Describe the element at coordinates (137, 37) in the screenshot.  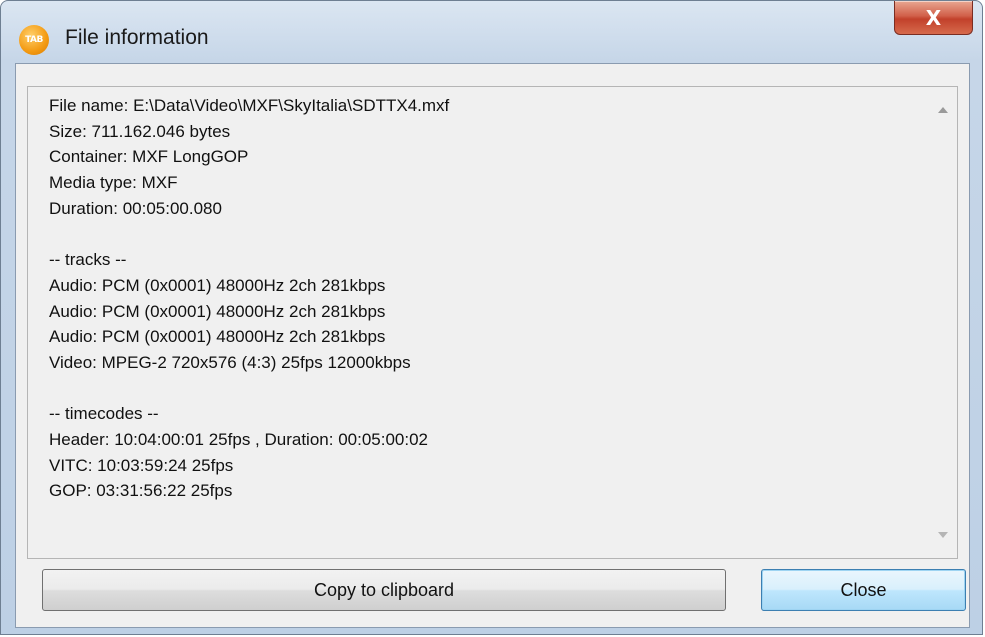
I see `window-title: File information` at that location.